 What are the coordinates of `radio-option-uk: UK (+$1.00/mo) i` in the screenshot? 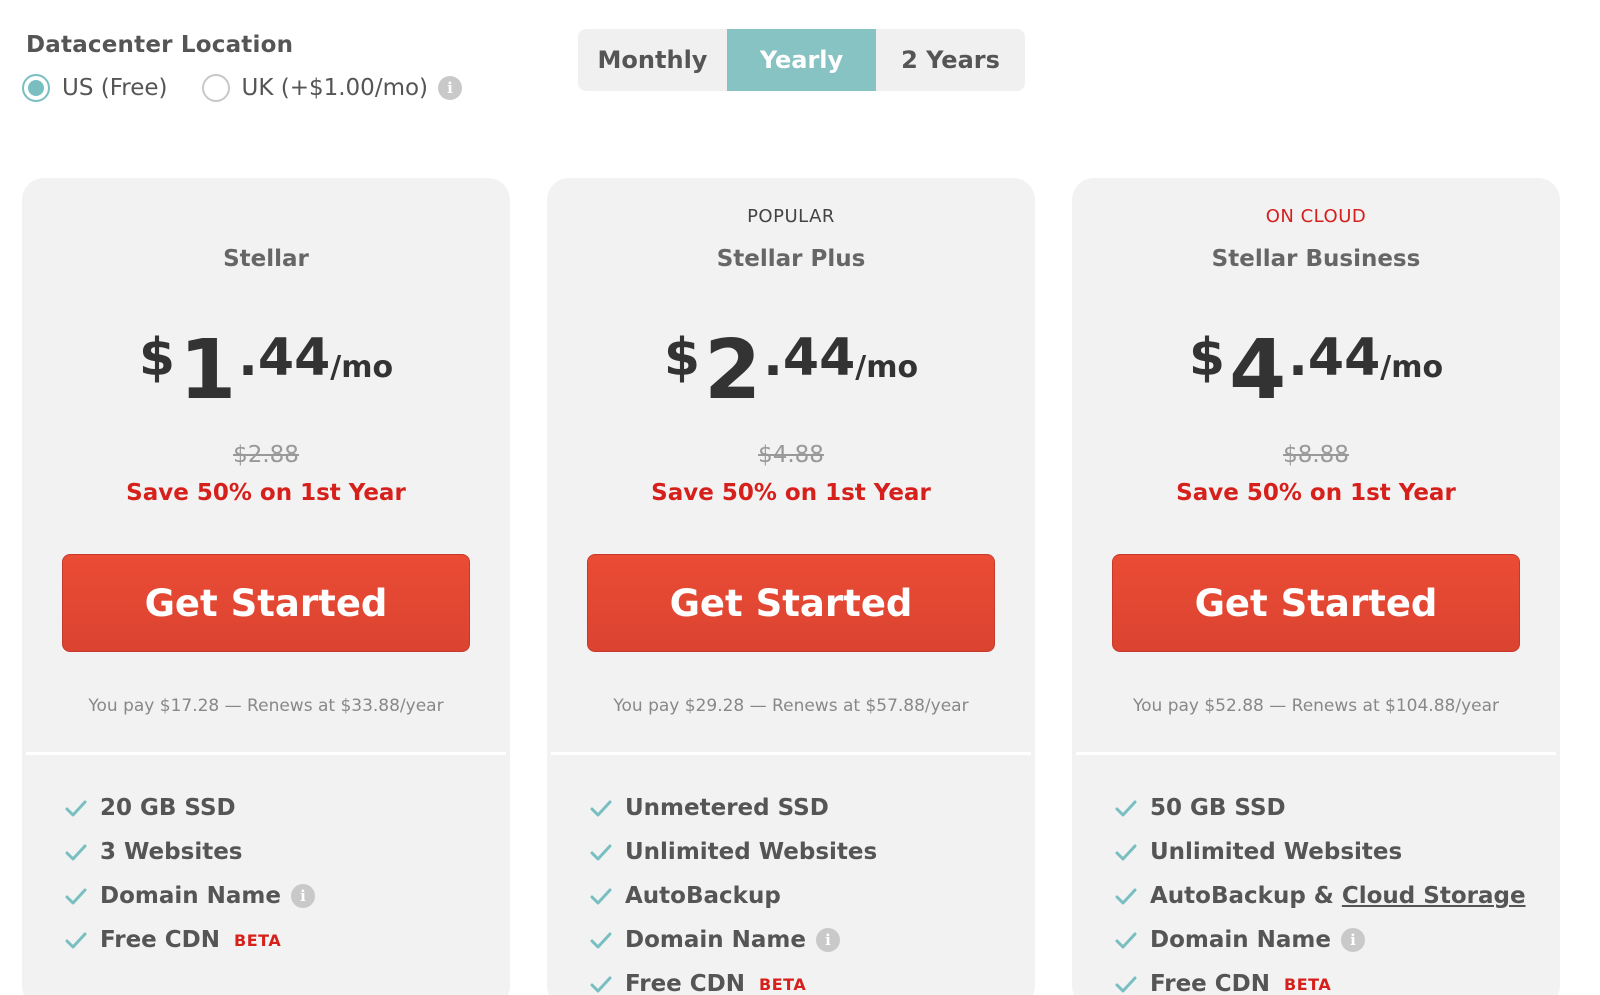 It's located at (332, 88).